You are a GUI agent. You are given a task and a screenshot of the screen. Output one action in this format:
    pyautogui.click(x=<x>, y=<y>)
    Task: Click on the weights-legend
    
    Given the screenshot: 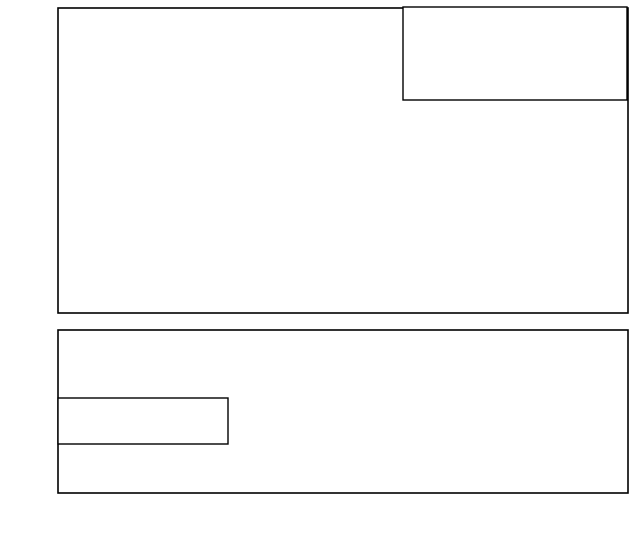 What is the action you would take?
    pyautogui.click(x=143, y=421)
    